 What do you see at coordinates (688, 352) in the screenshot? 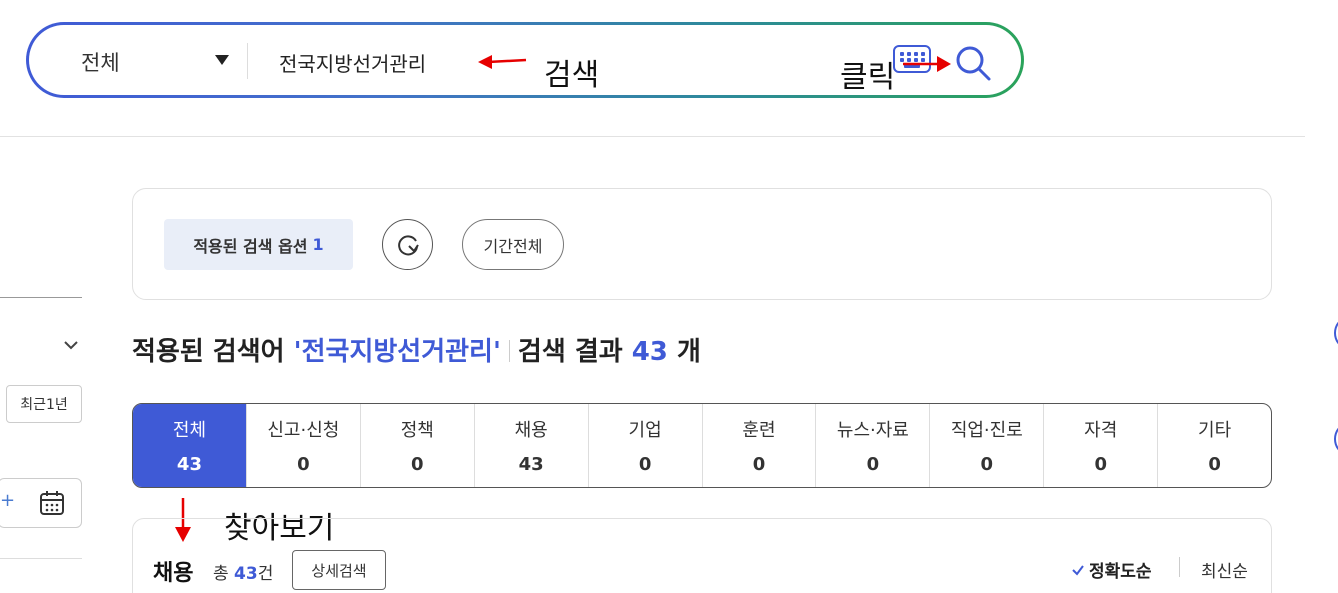
I see `headline-unit: 개` at bounding box center [688, 352].